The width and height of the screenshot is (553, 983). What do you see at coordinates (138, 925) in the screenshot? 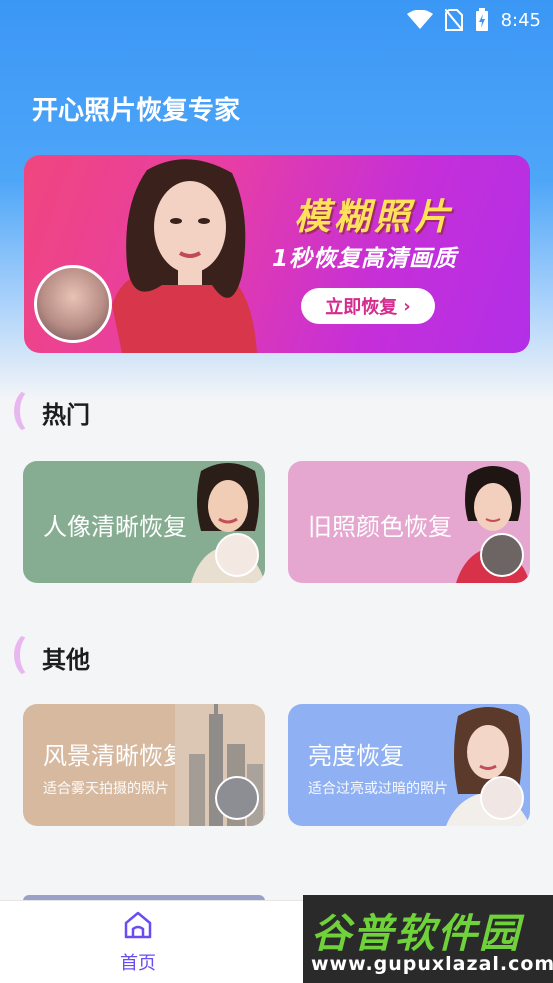
I see `home-icon` at bounding box center [138, 925].